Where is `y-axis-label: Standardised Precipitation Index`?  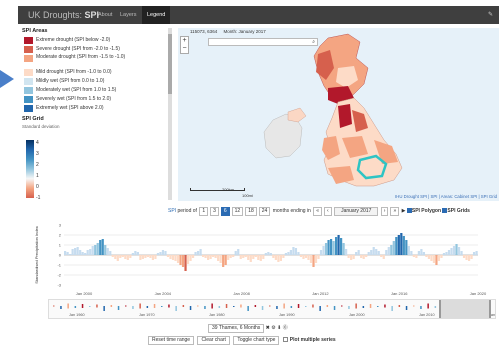 y-axis-label: Standardised Precipitation Index is located at coordinates (36, 255).